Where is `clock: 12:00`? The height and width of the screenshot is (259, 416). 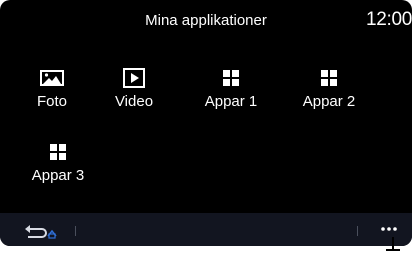
clock: 12:00 is located at coordinates (388, 19).